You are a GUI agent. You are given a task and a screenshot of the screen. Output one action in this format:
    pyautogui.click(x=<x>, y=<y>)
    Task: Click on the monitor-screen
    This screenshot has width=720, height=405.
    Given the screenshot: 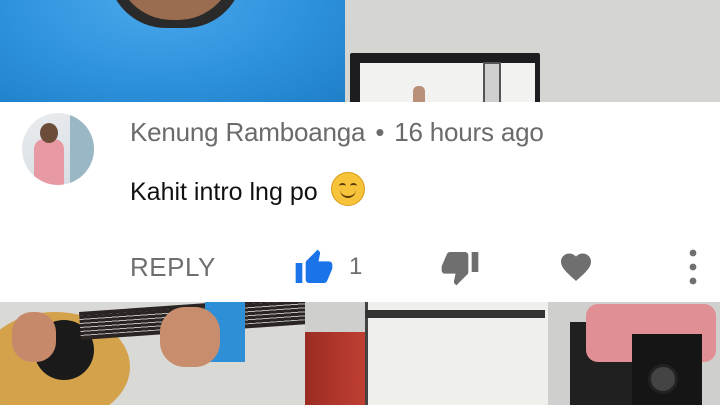 What is the action you would take?
    pyautogui.click(x=447, y=82)
    